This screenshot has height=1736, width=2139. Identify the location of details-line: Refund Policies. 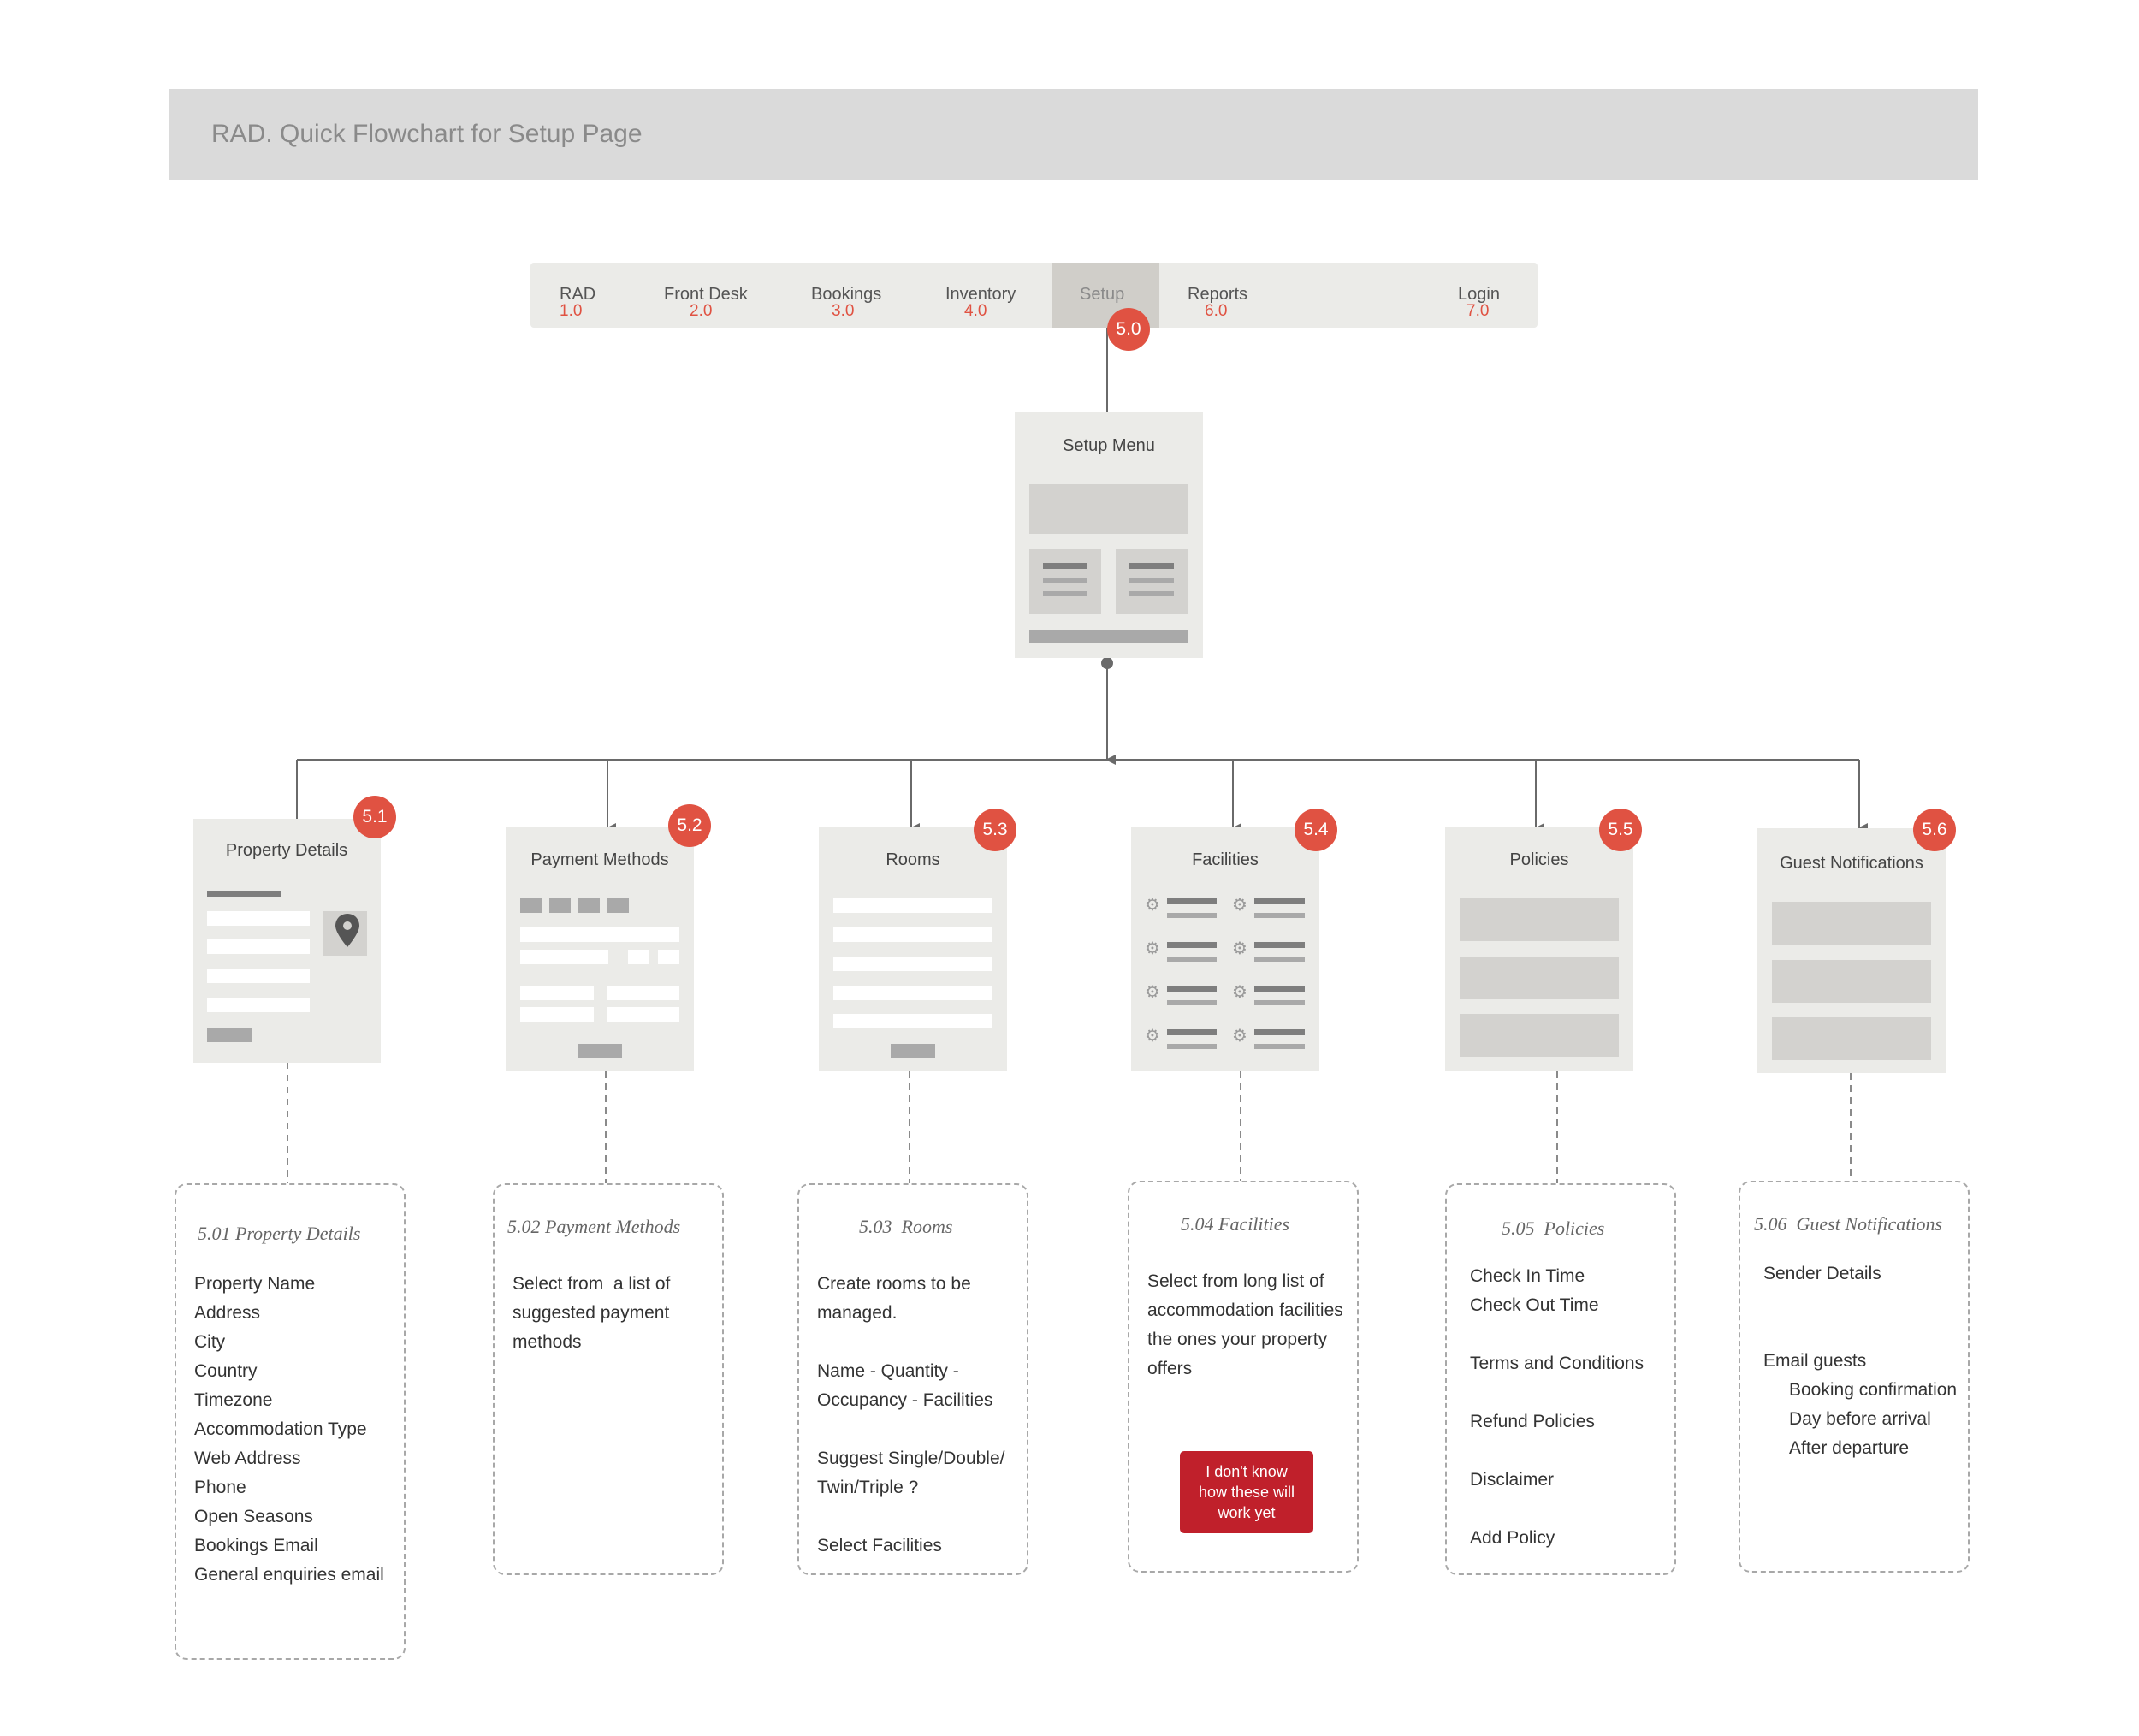
(1532, 1422).